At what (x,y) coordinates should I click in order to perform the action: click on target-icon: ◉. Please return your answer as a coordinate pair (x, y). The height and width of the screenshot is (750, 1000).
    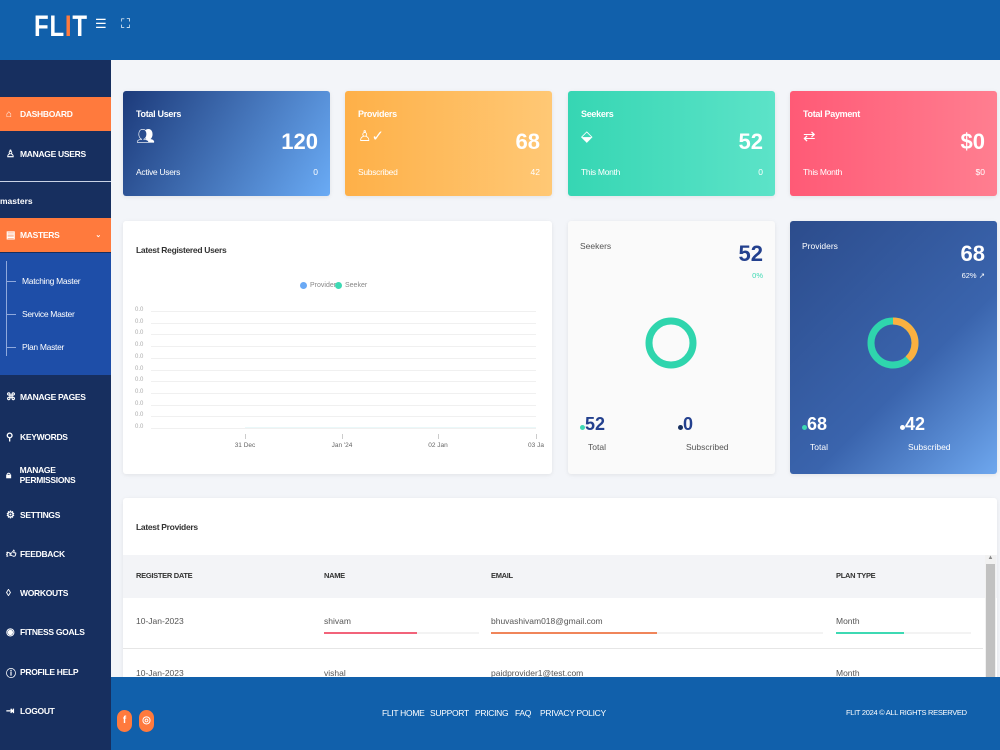
    Looking at the image, I should click on (10, 632).